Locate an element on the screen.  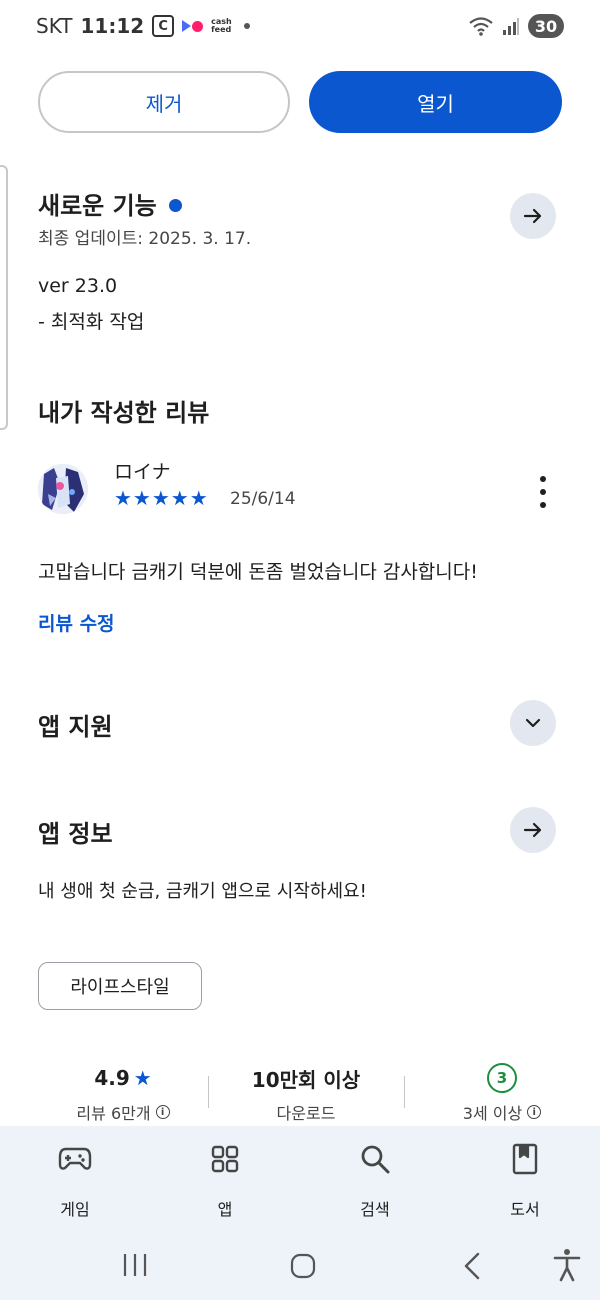
nav-books-label: 도서 is located at coordinates (525, 1209).